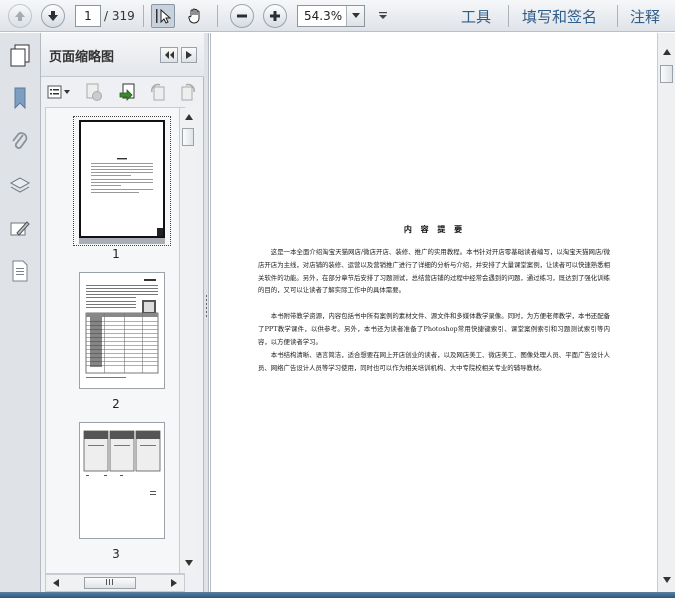 The width and height of the screenshot is (675, 598). What do you see at coordinates (119, 16) in the screenshot?
I see `page-total-label: / 319` at bounding box center [119, 16].